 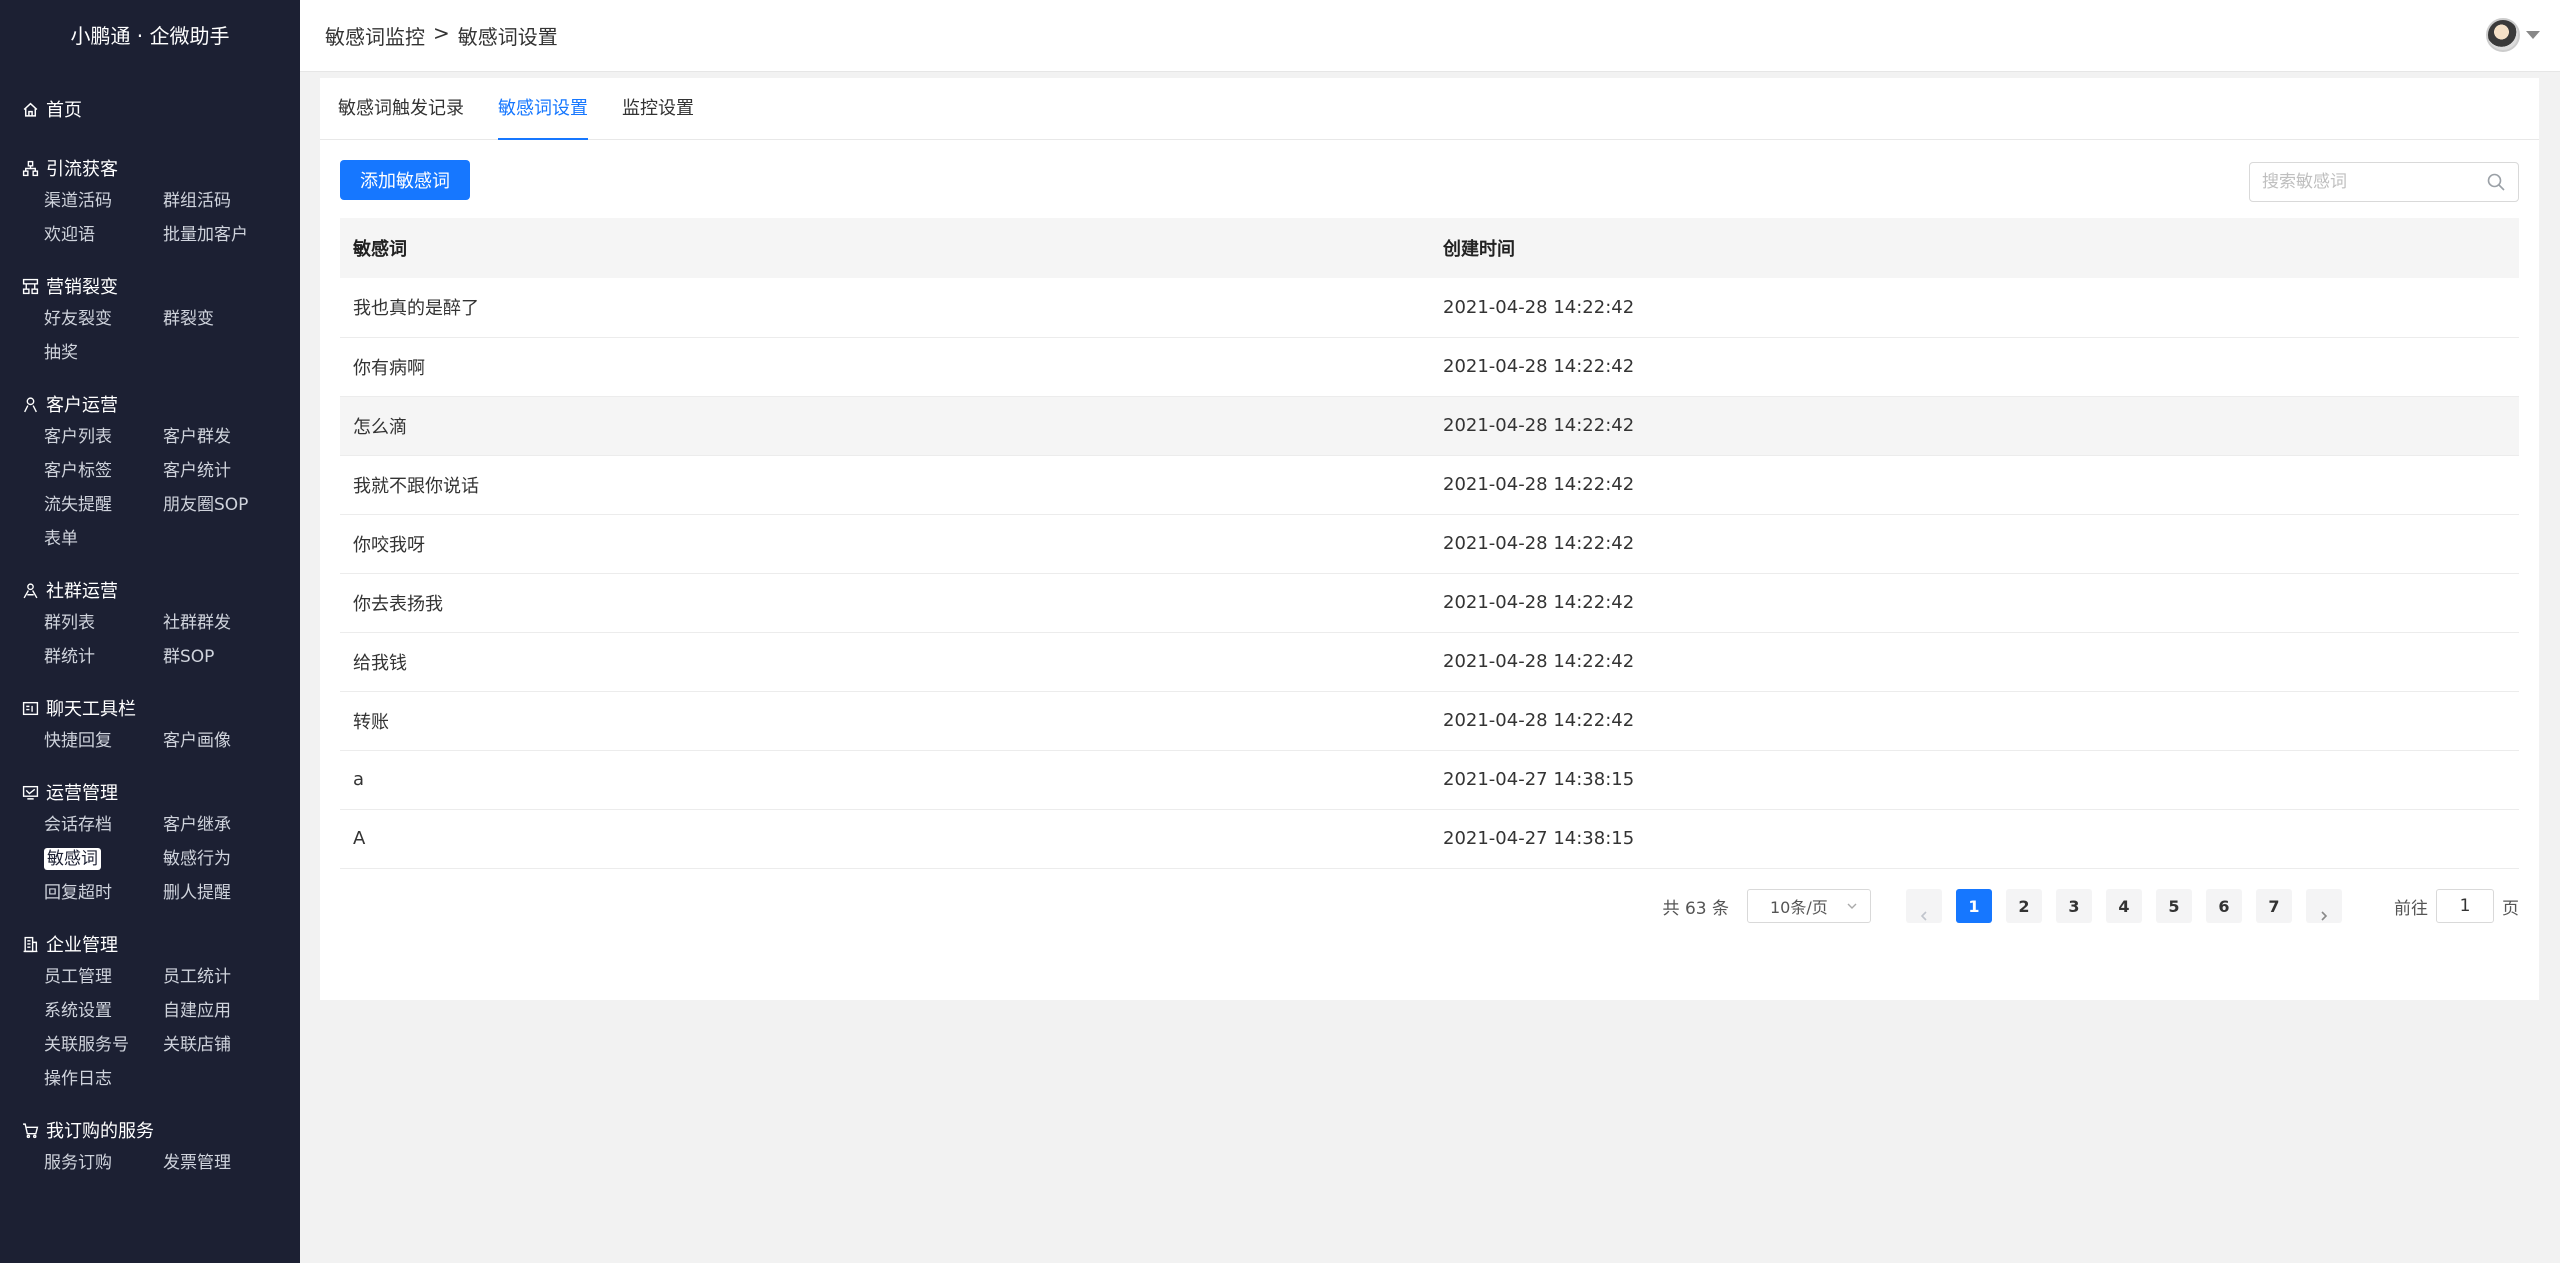 I want to click on sidebar-item: 群组活码, so click(x=233, y=201).